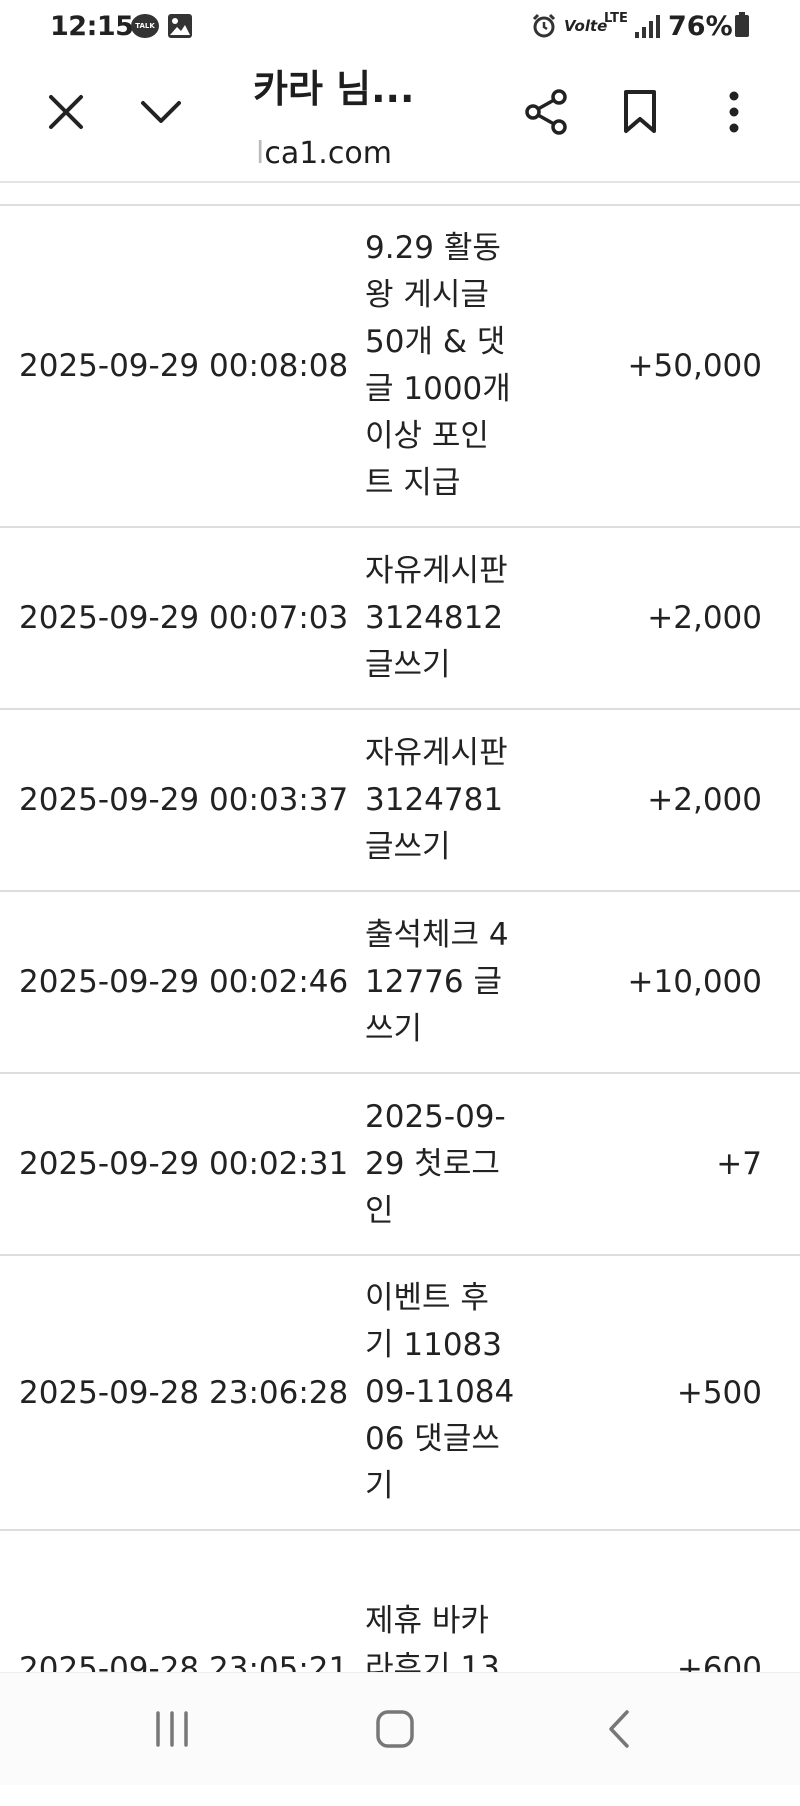 The height and width of the screenshot is (1806, 800). What do you see at coordinates (400, 182) in the screenshot?
I see `toolbar-divider` at bounding box center [400, 182].